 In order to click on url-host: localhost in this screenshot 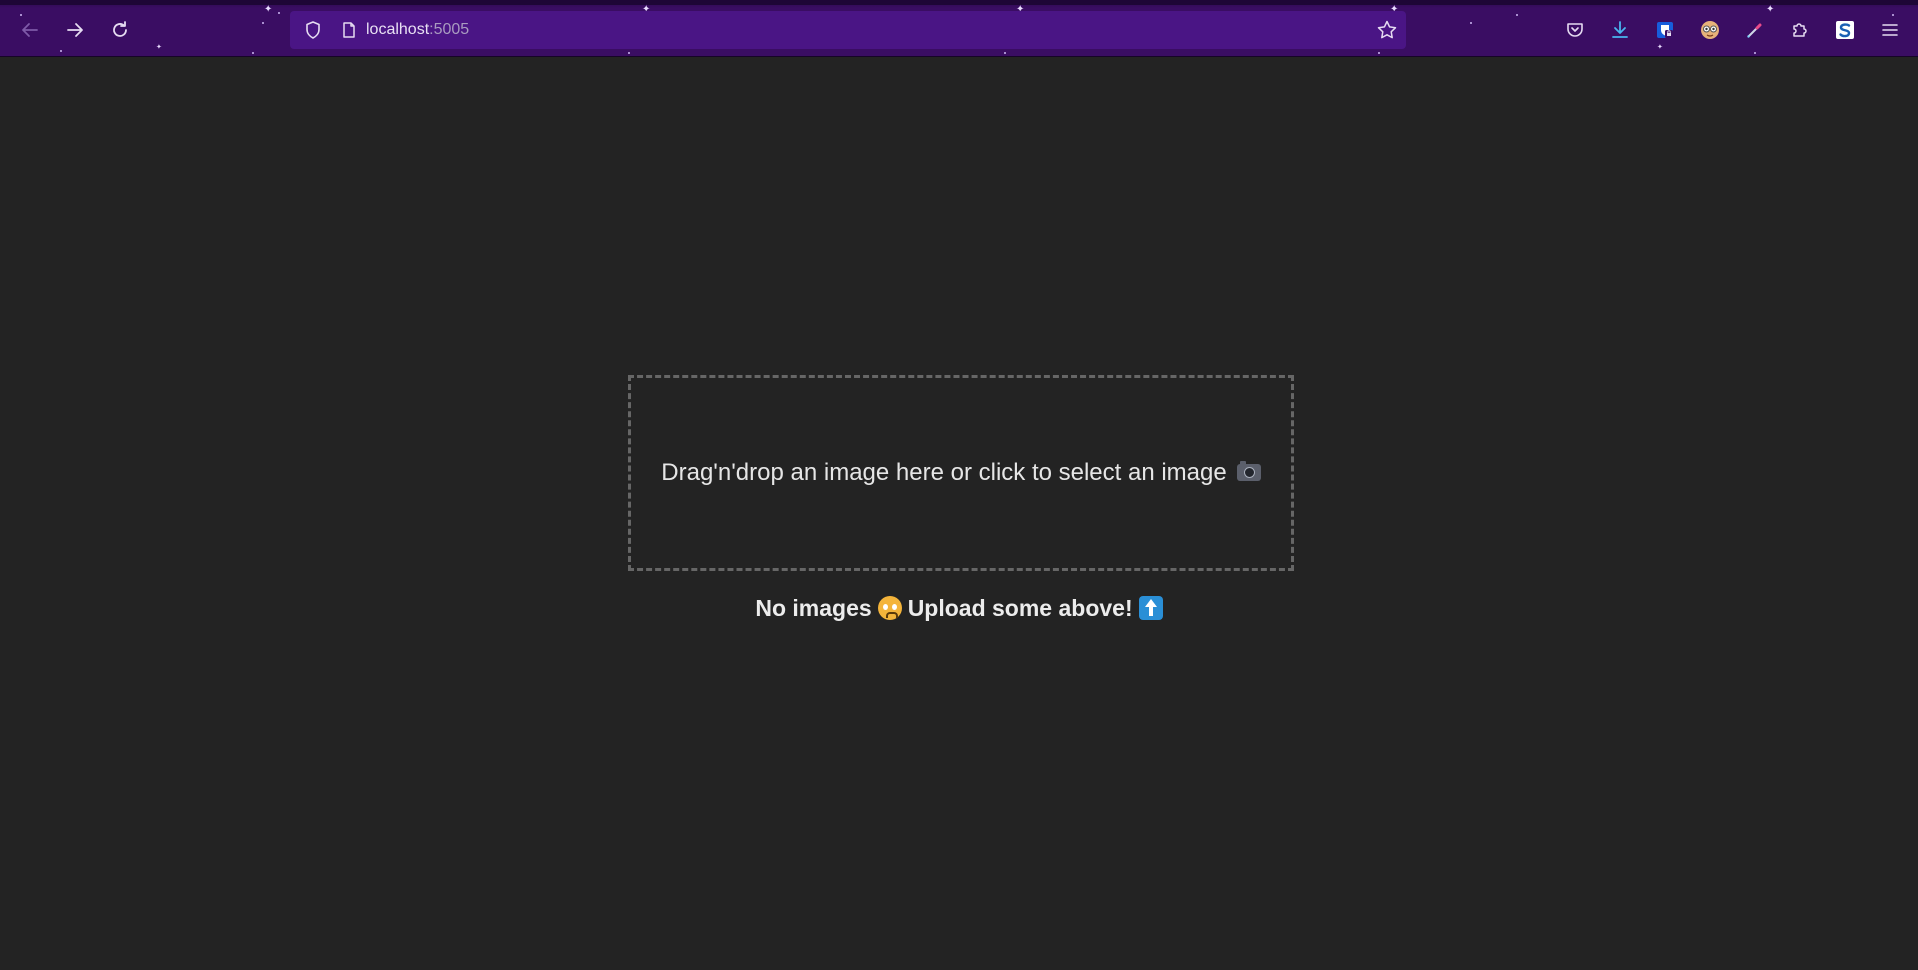, I will do `click(398, 29)`.